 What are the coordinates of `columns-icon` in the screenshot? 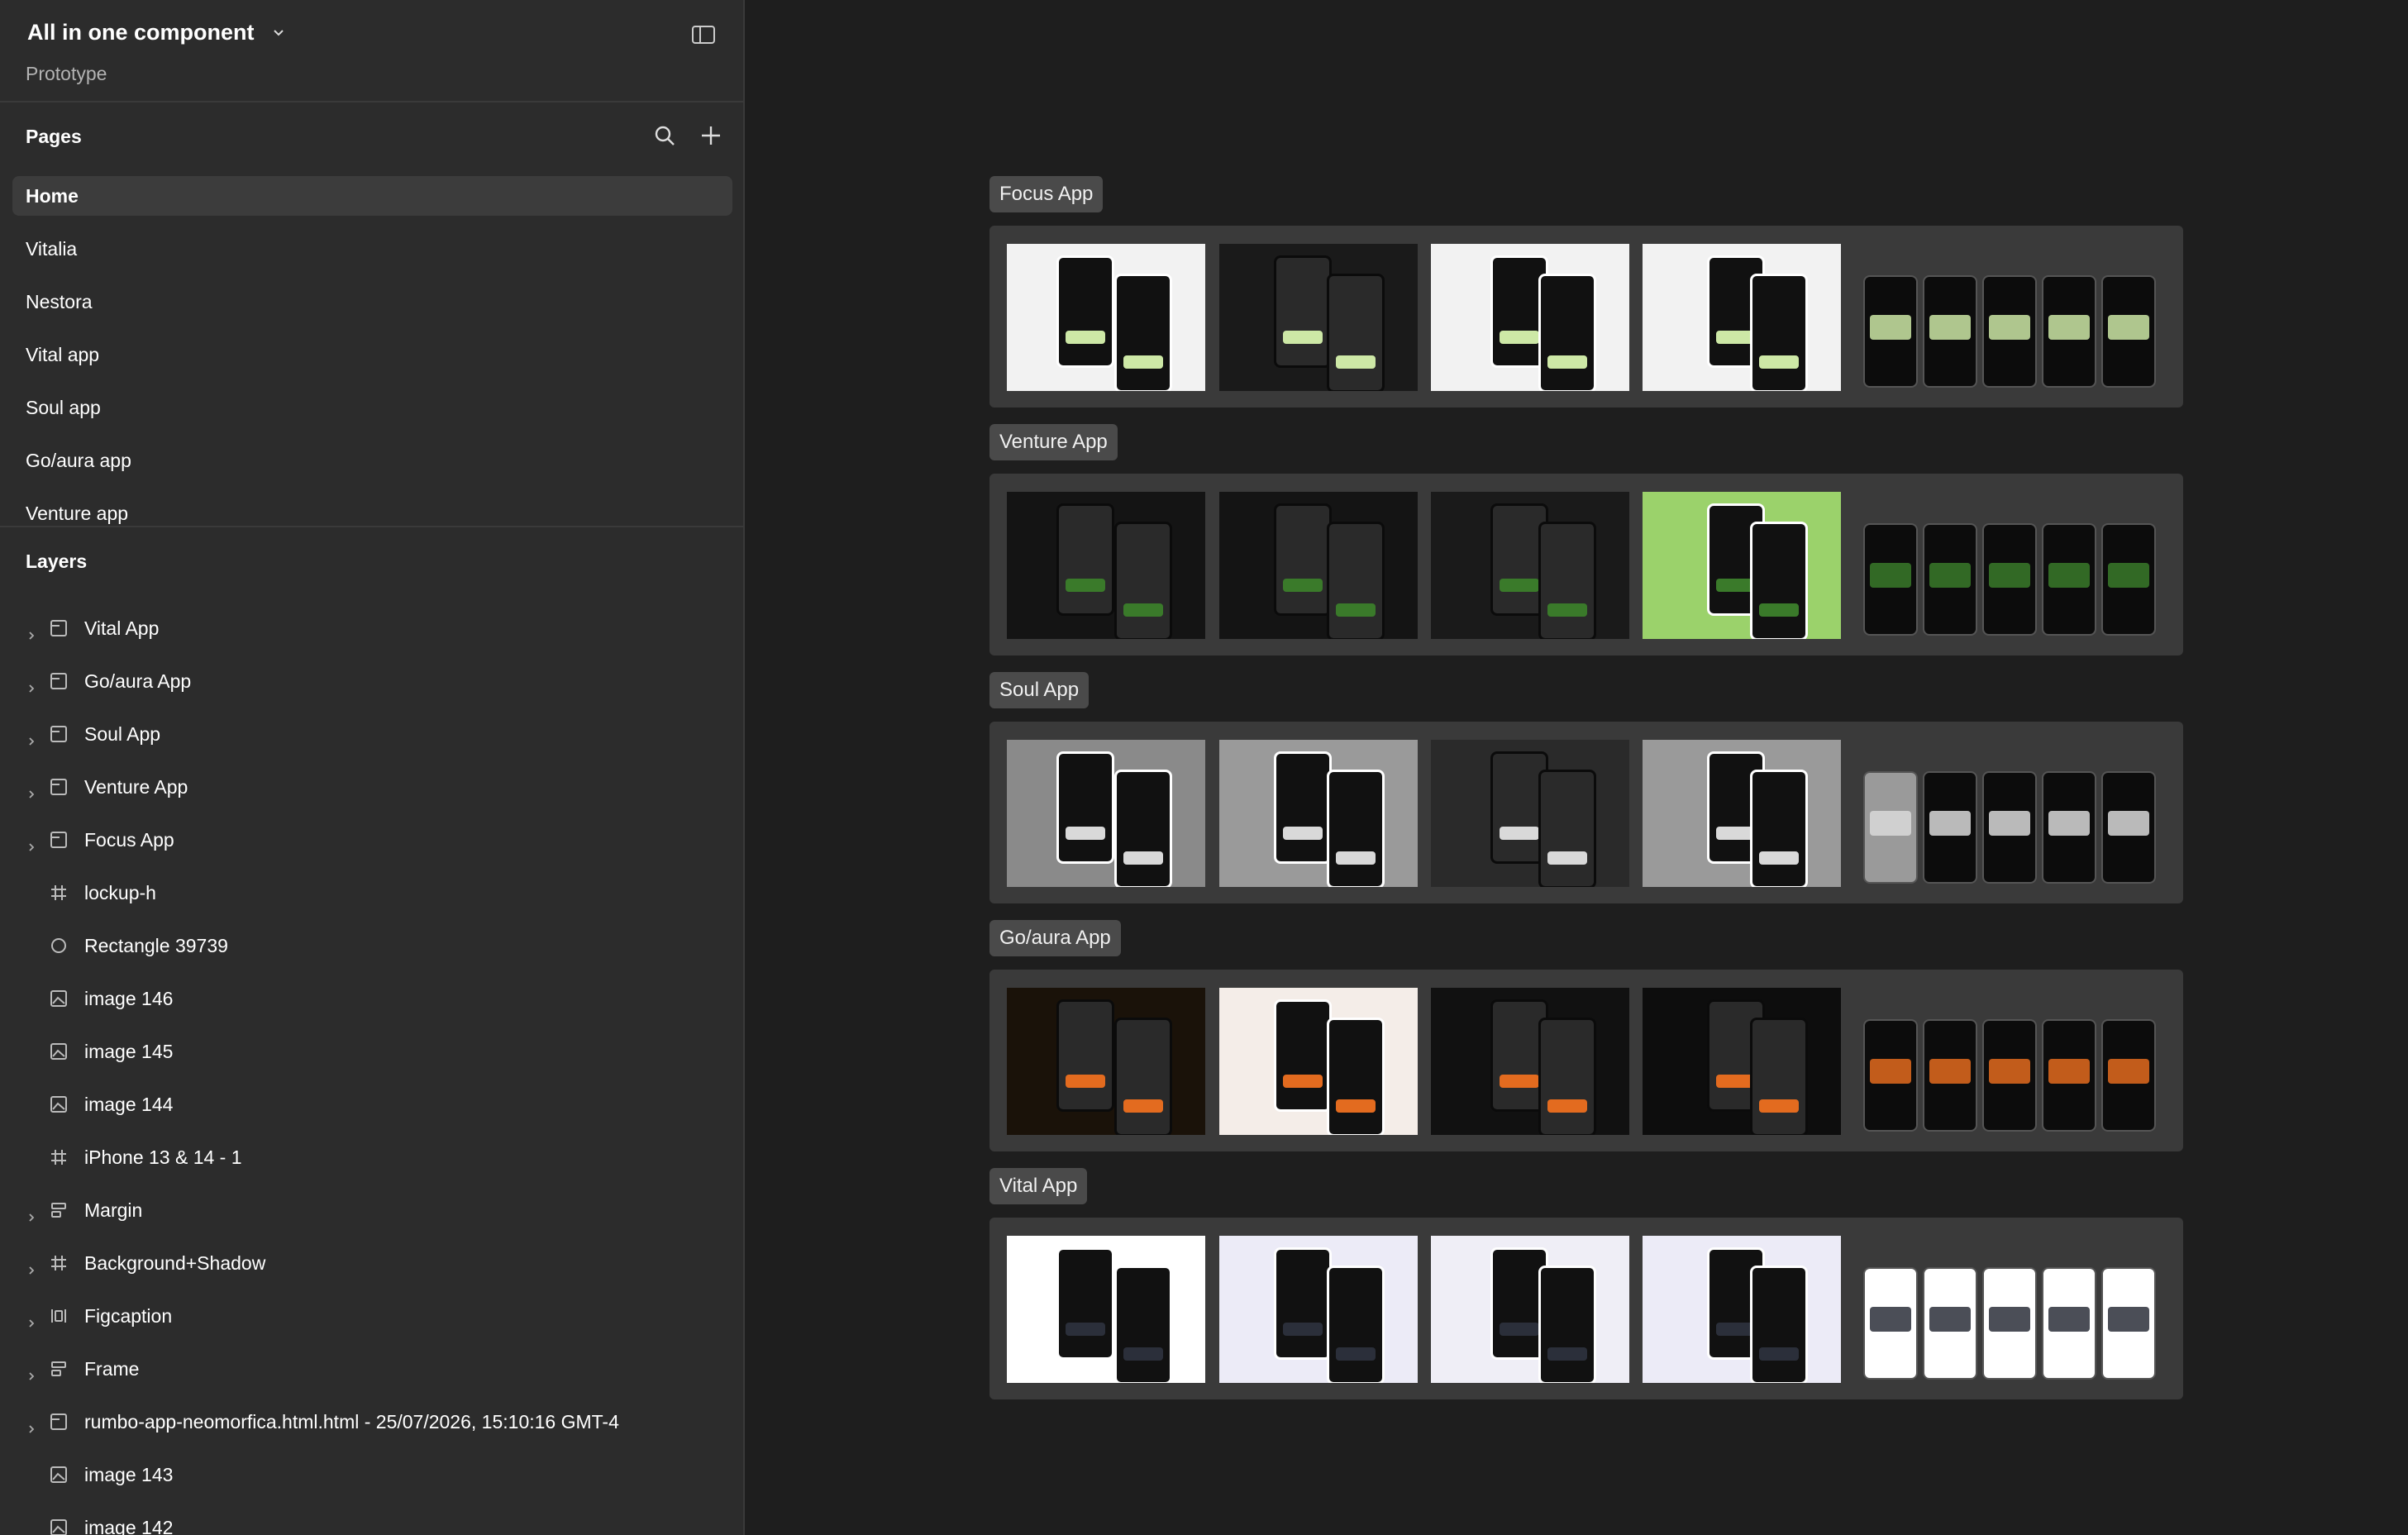 It's located at (59, 1316).